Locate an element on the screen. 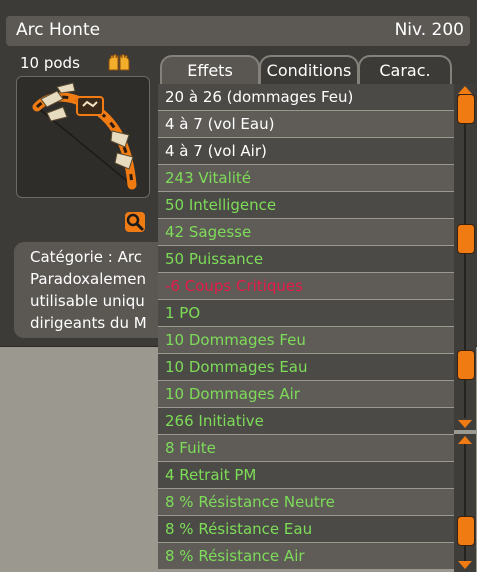 This screenshot has height=572, width=477. description-line: Catégorie : Arc is located at coordinates (86, 257).